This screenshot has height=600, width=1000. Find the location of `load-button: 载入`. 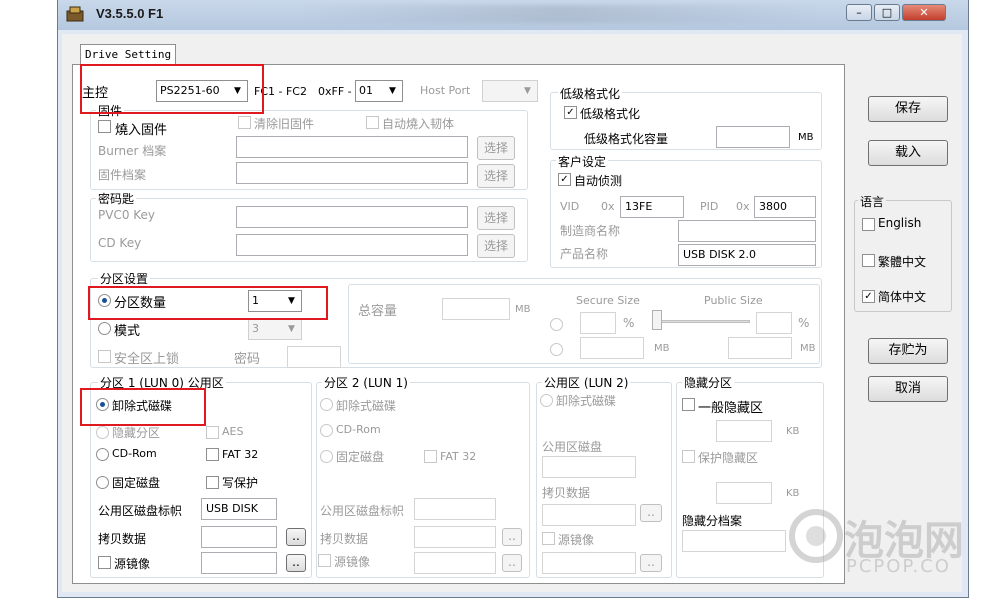

load-button: 载入 is located at coordinates (908, 153).